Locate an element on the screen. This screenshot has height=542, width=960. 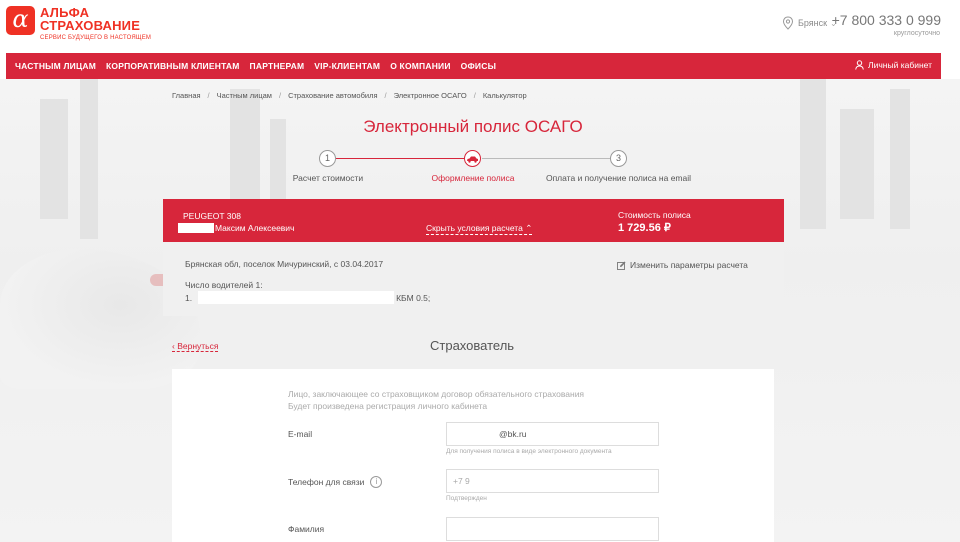
breadcrumb-eosago: Электронное ОСАГО is located at coordinates (430, 95).